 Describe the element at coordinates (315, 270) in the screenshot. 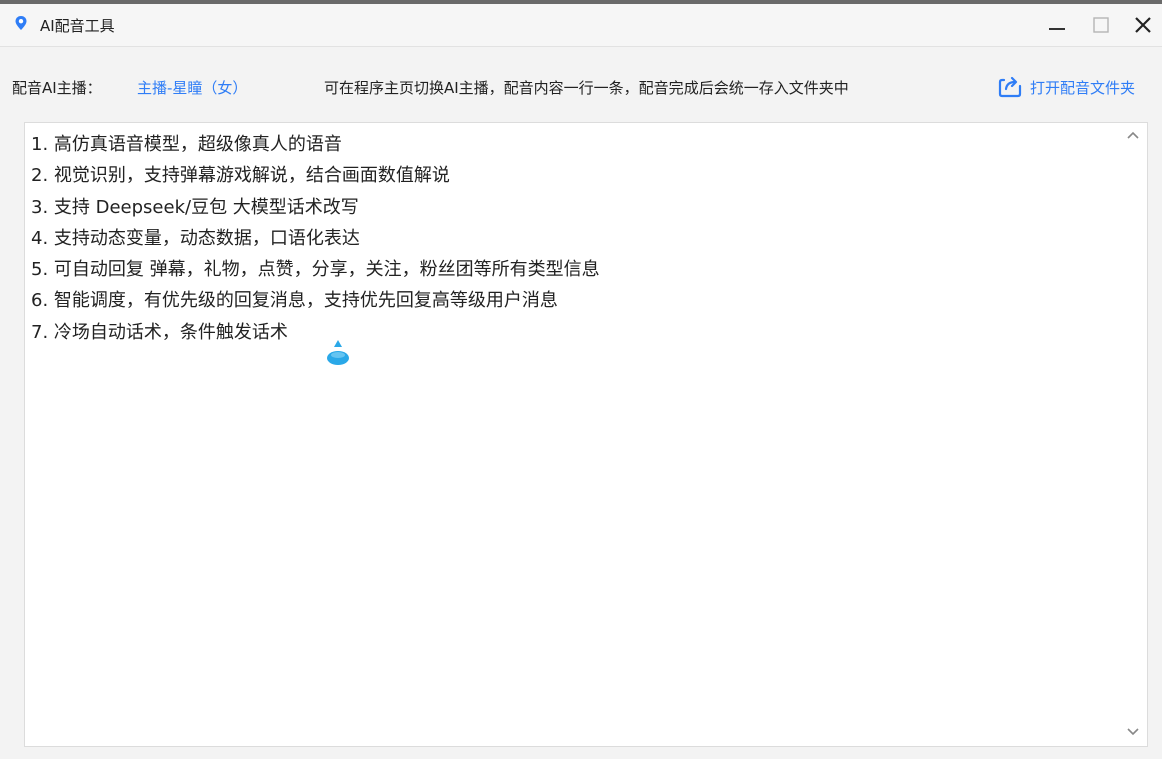

I see `editor-line: 5. 可自动回复 弹幕，礼物，点赞，分享，关注，粉丝团等所有类型信息` at that location.